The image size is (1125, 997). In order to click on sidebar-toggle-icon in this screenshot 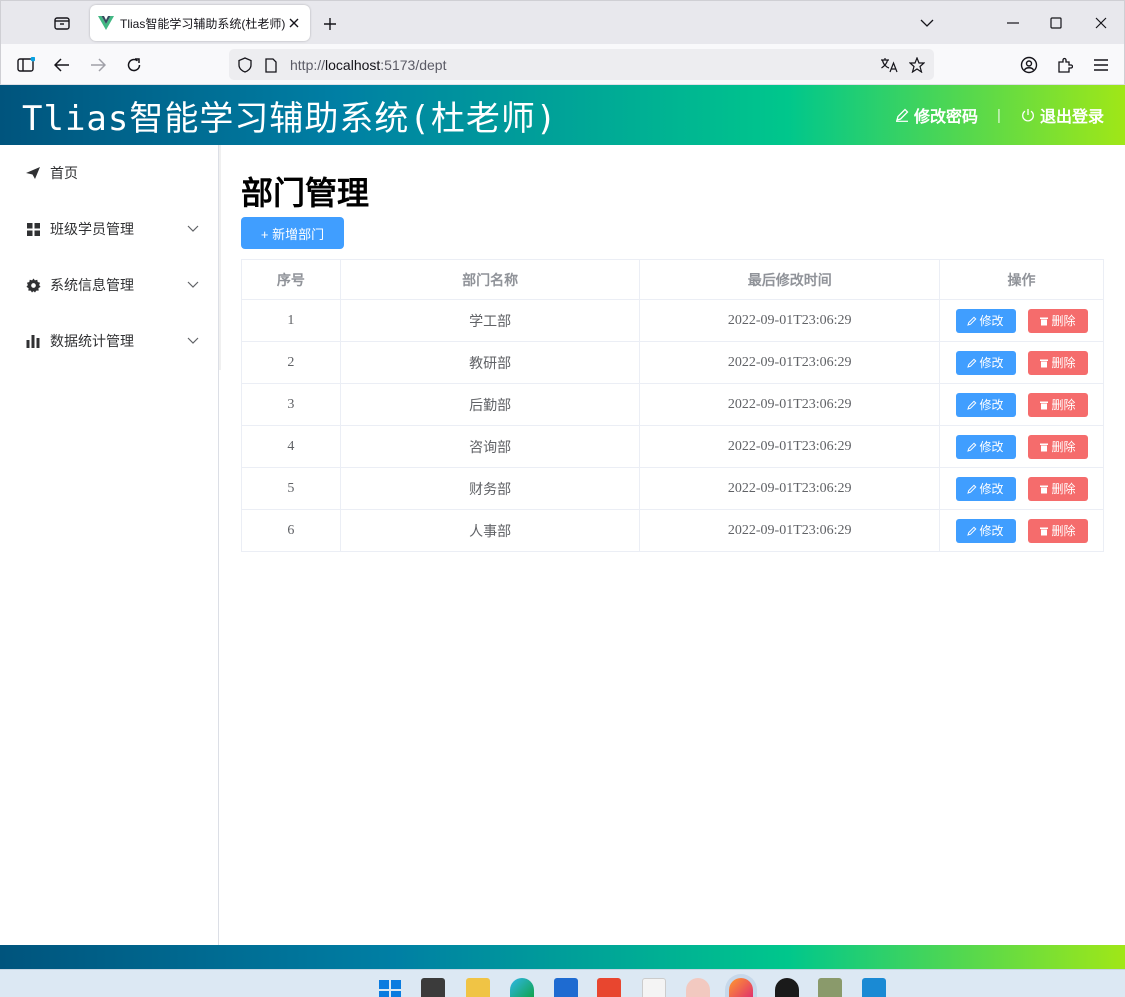, I will do `click(26, 65)`.